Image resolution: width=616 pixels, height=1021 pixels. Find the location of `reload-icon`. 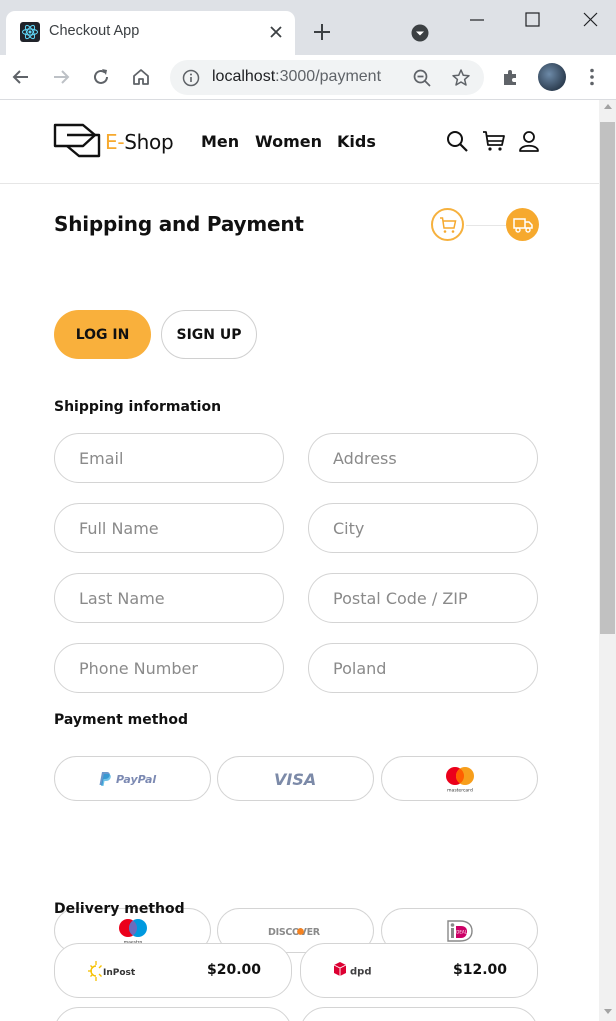

reload-icon is located at coordinates (101, 77).